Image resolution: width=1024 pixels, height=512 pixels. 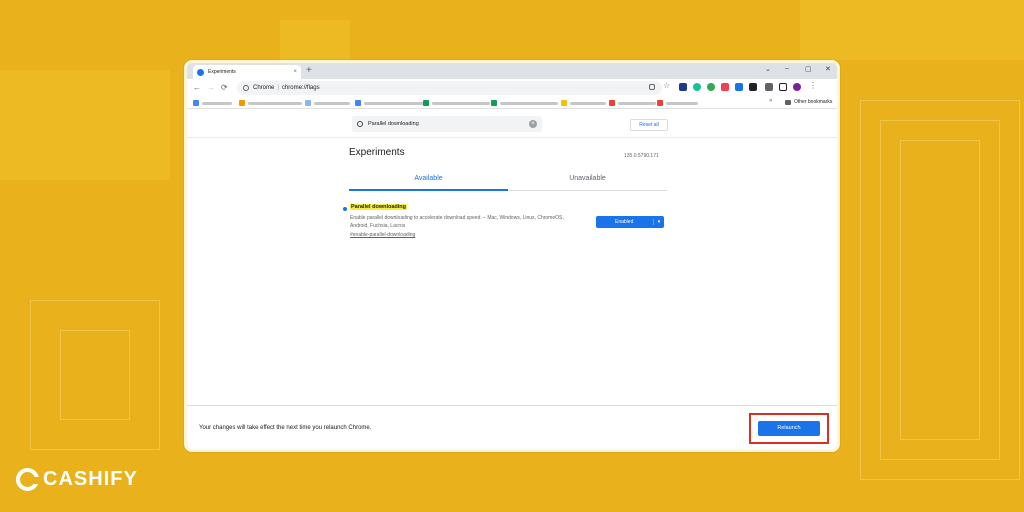 I want to click on new-tab-button: +, so click(x=309, y=71).